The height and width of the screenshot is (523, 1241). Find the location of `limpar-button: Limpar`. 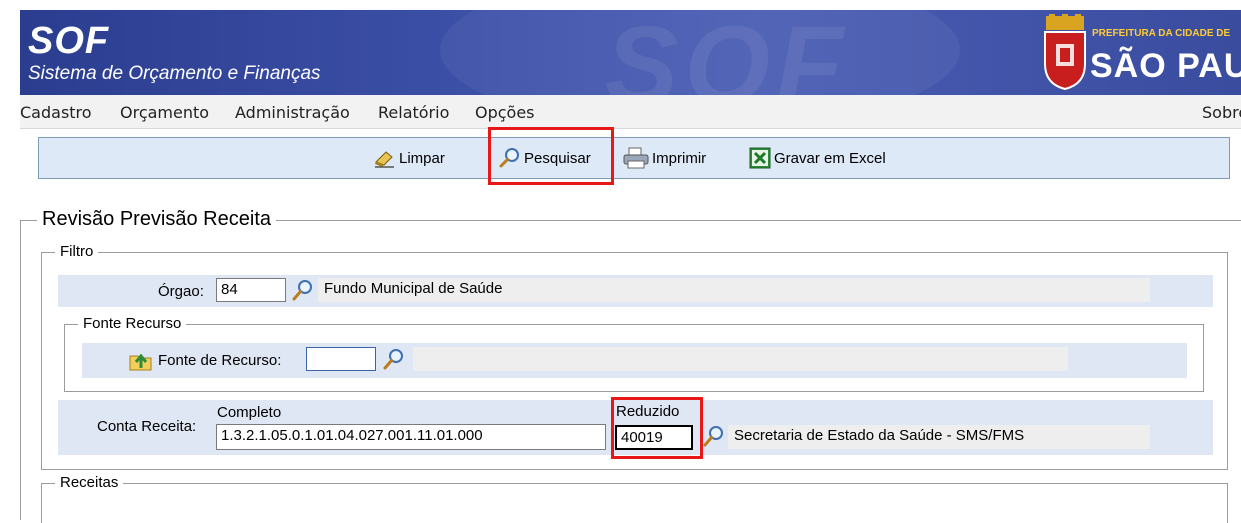

limpar-button: Limpar is located at coordinates (409, 158).